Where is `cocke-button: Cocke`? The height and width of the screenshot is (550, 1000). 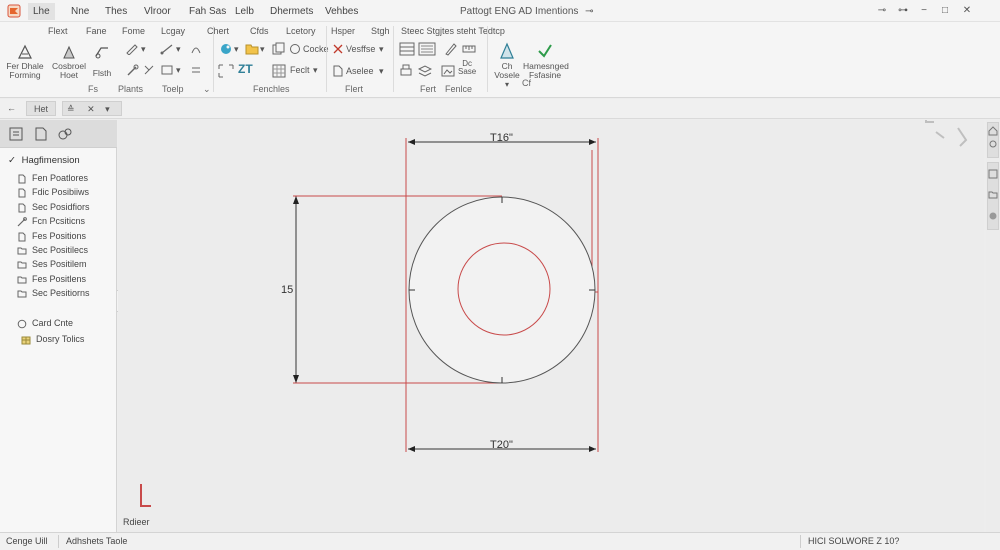 cocke-button: Cocke is located at coordinates (316, 49).